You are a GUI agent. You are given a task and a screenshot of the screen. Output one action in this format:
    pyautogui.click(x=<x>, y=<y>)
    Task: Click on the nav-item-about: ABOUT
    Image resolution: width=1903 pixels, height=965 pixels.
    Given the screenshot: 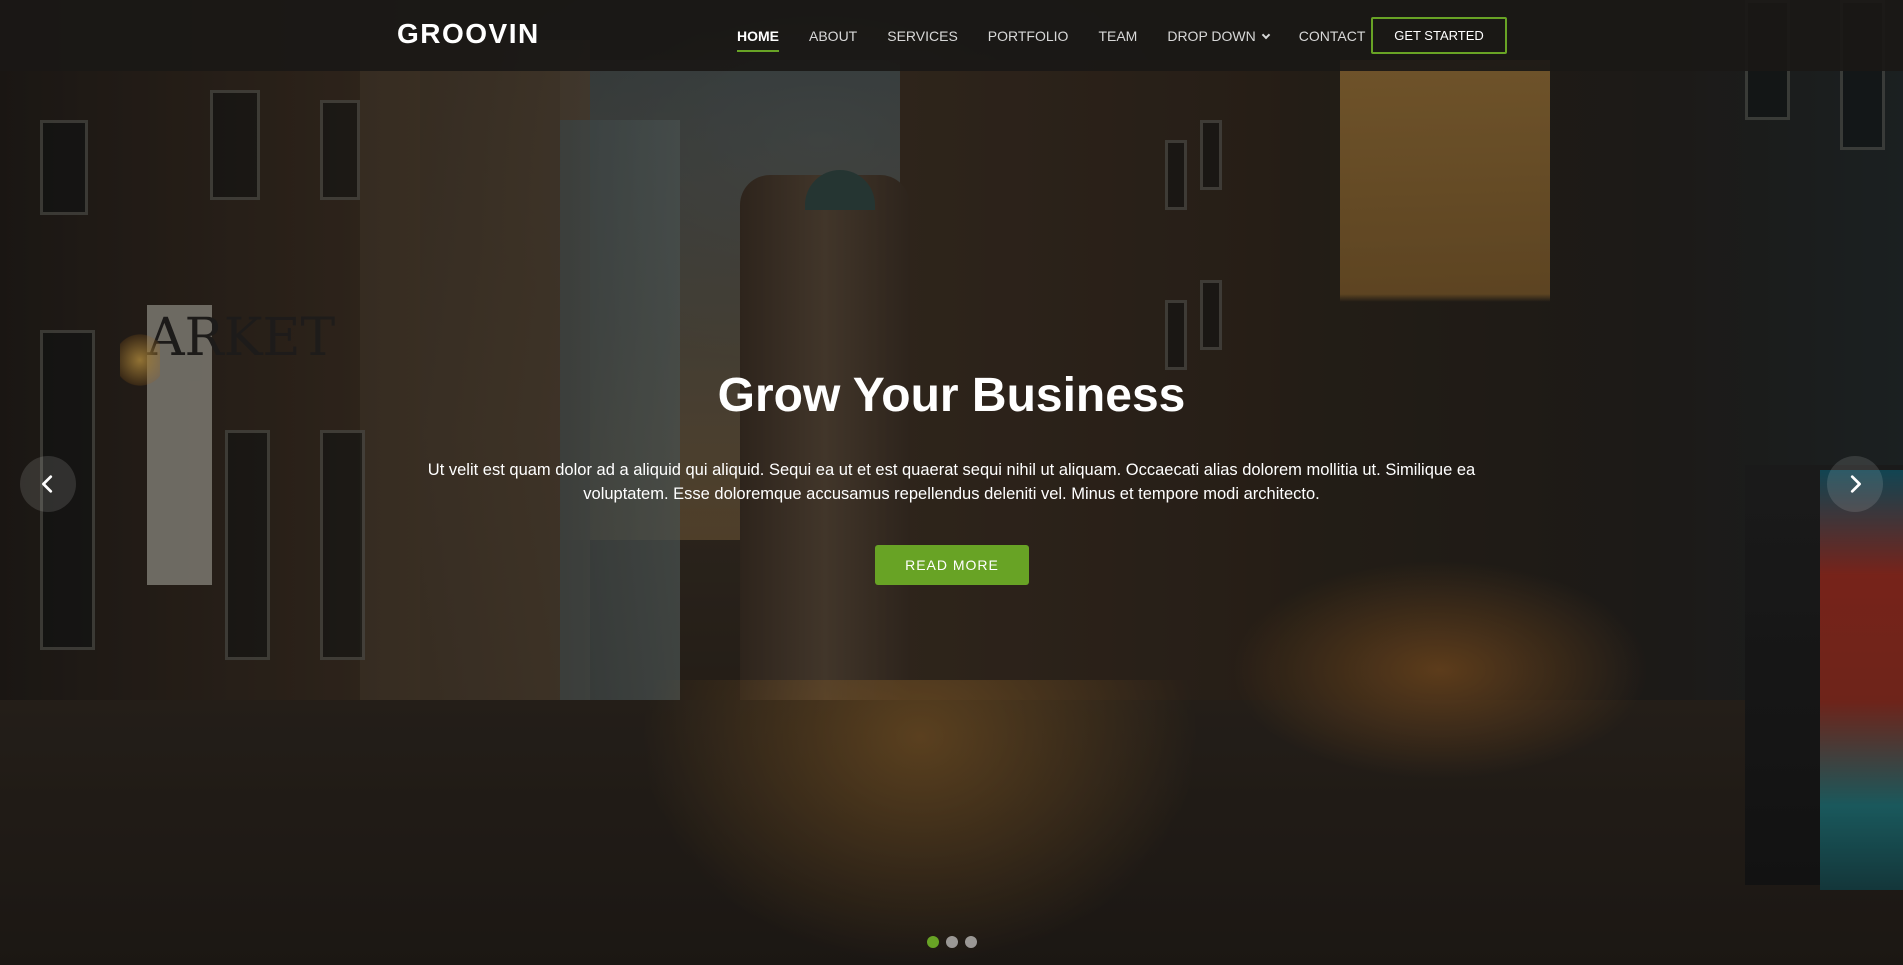 What is the action you would take?
    pyautogui.click(x=833, y=36)
    